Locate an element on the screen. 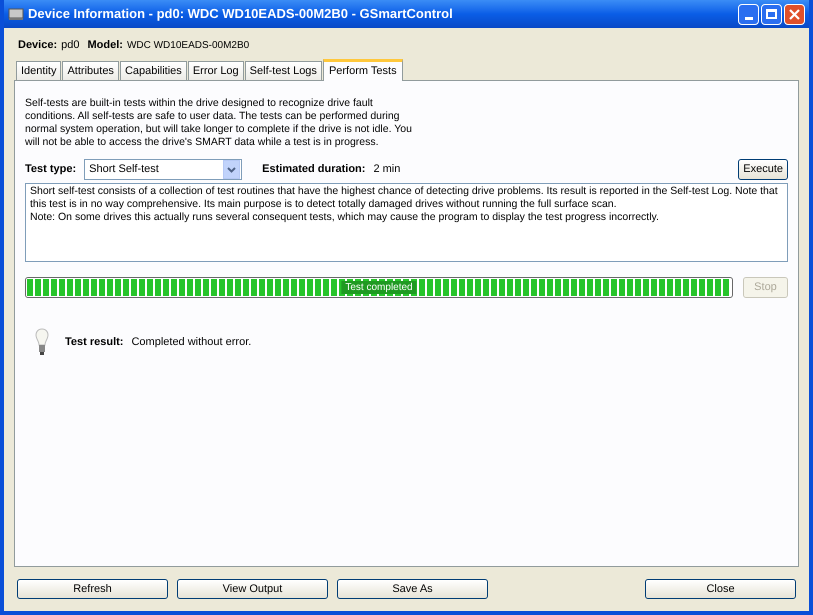  duration-label: Estimated duration: is located at coordinates (314, 170).